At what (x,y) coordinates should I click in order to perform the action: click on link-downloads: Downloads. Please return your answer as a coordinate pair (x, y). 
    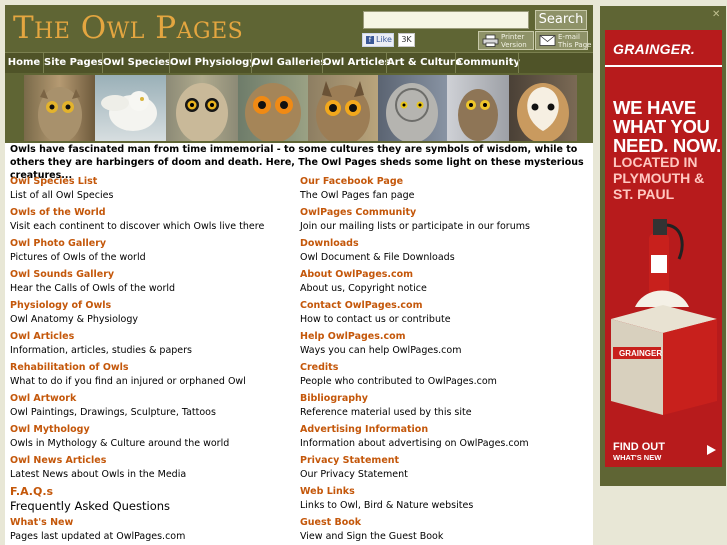
    Looking at the image, I should click on (442, 243).